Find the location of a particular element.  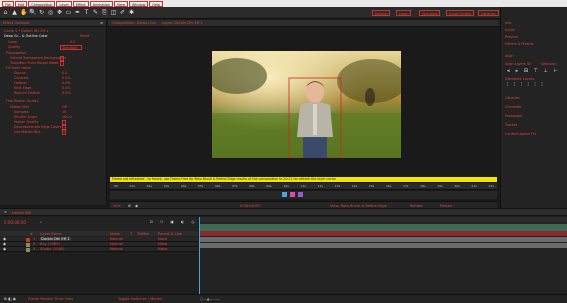

menu-edit: Edit is located at coordinates (21, 3).